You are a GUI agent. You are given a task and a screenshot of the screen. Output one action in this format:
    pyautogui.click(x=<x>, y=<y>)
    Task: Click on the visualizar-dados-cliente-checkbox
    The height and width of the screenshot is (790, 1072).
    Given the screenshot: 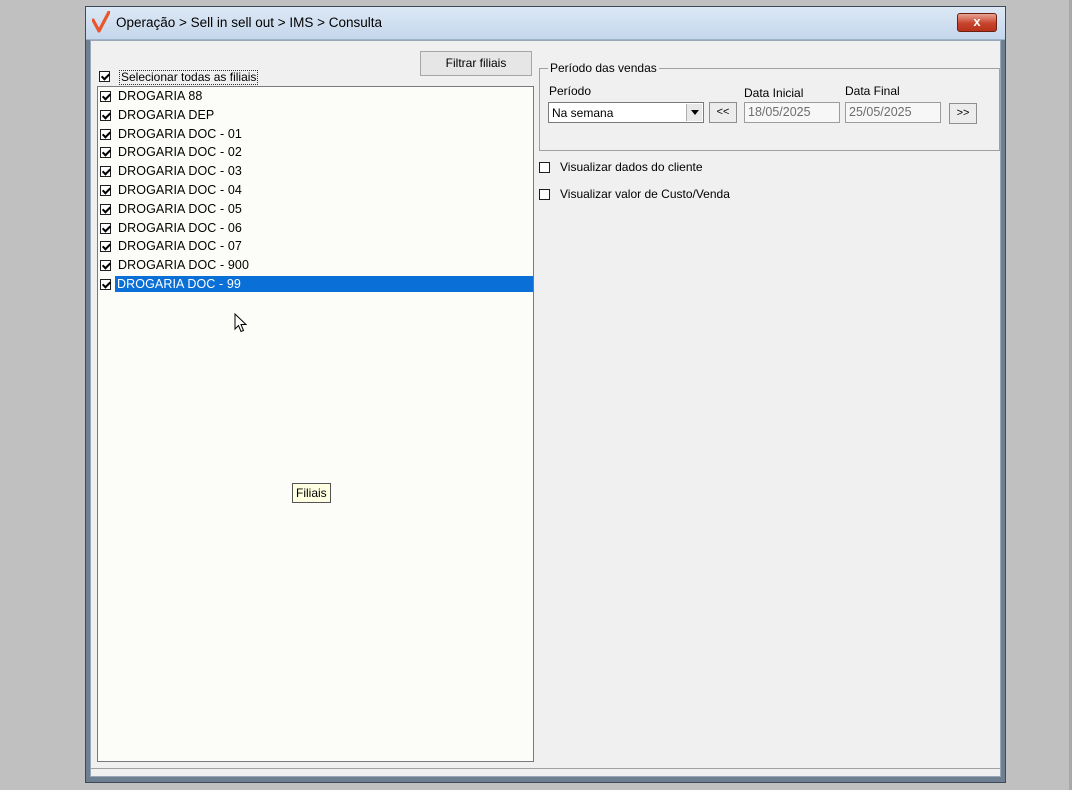 What is the action you would take?
    pyautogui.click(x=544, y=167)
    